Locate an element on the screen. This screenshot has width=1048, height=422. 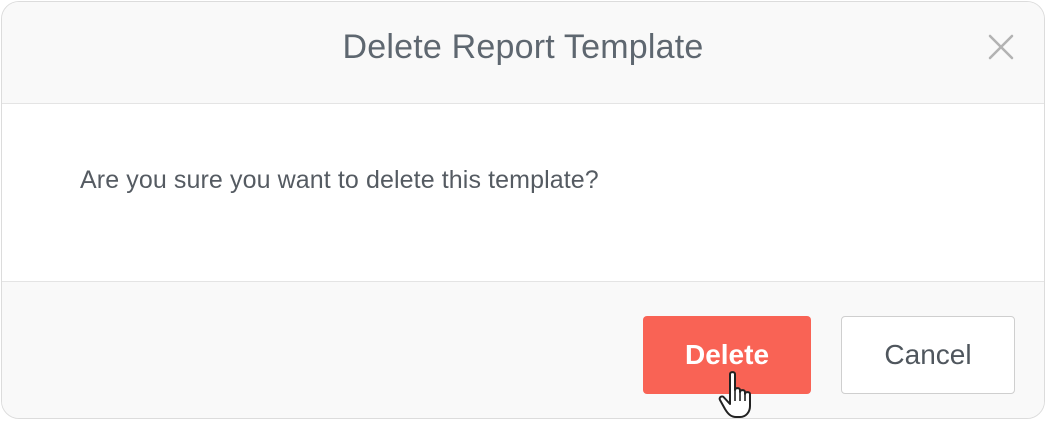
cancel-button: Cancel is located at coordinates (928, 355).